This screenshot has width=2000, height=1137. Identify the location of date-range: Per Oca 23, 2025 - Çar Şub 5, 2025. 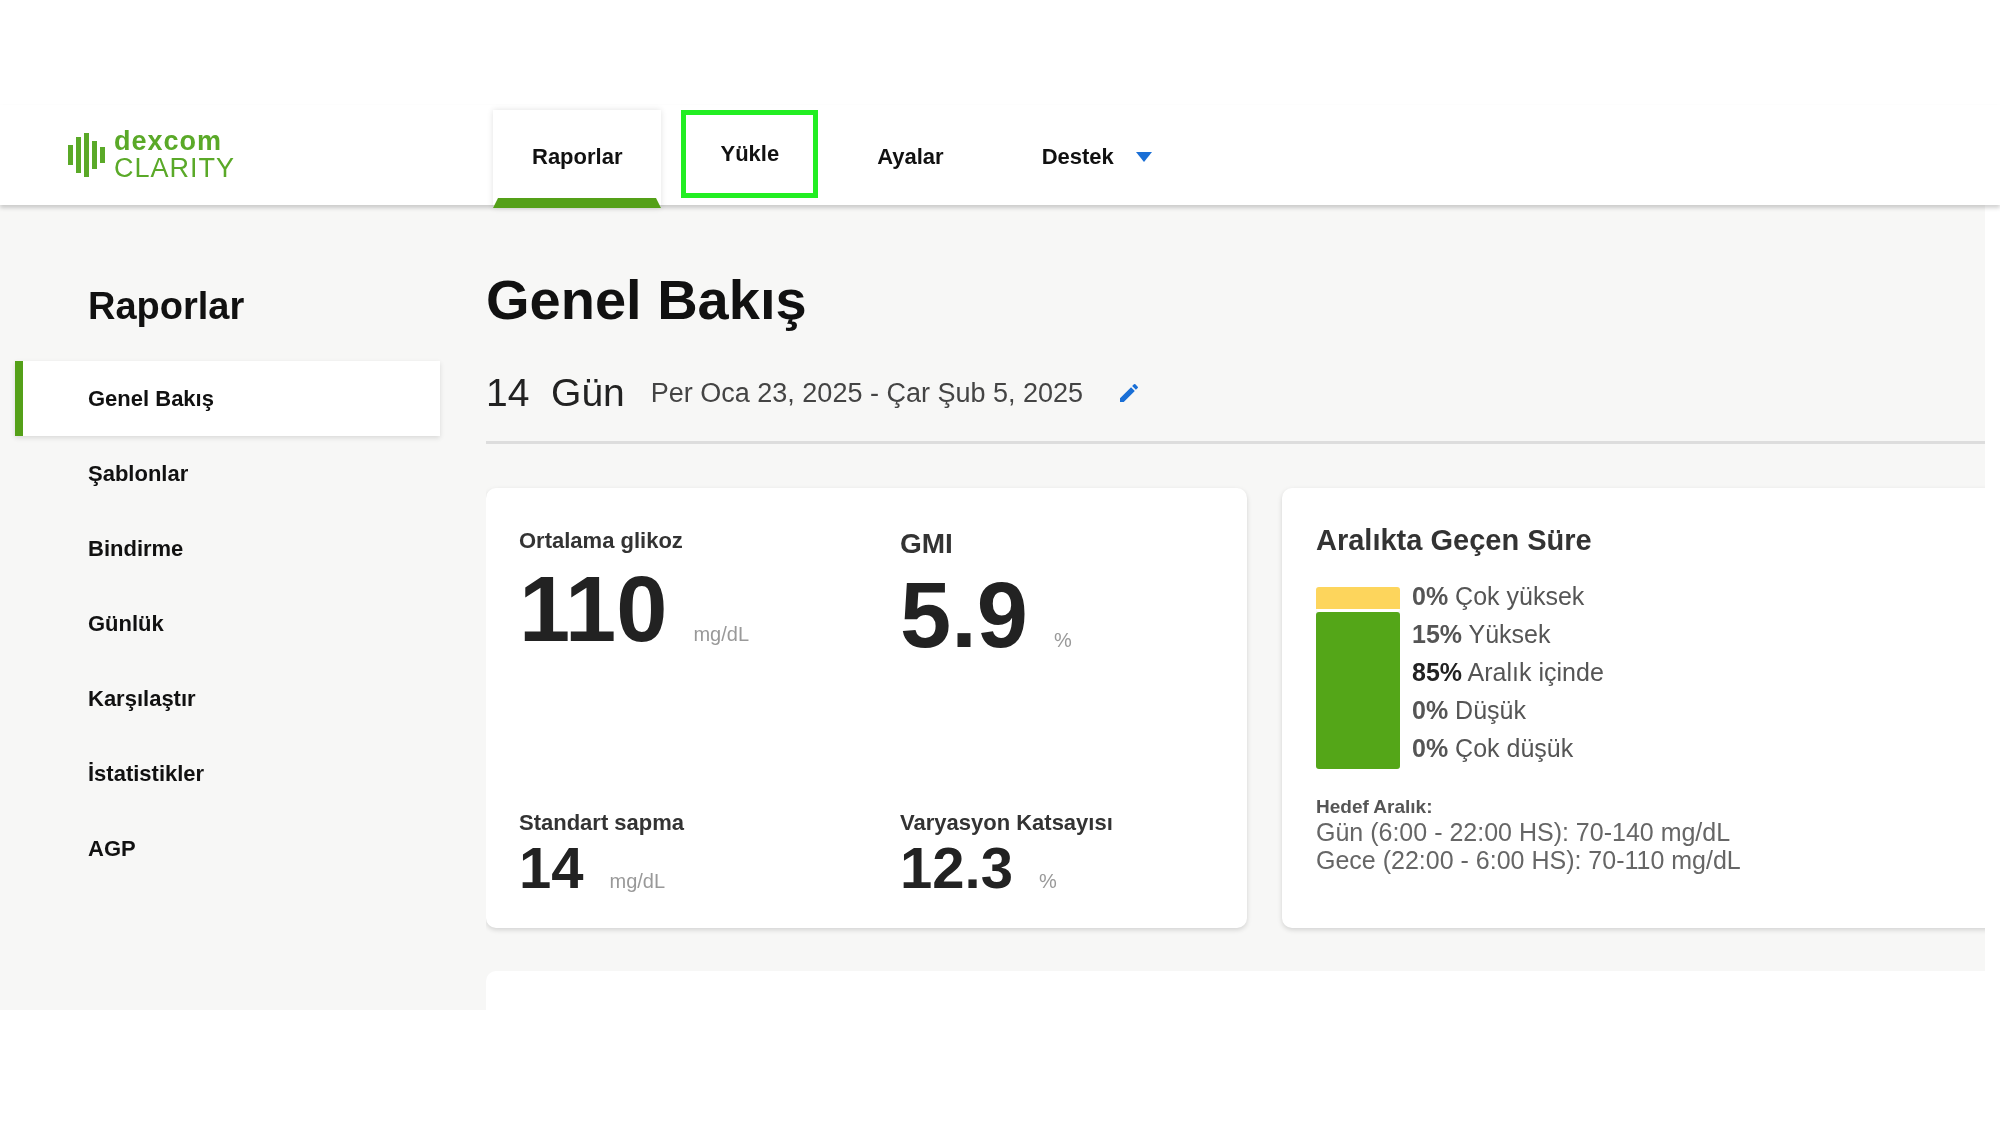
(867, 393).